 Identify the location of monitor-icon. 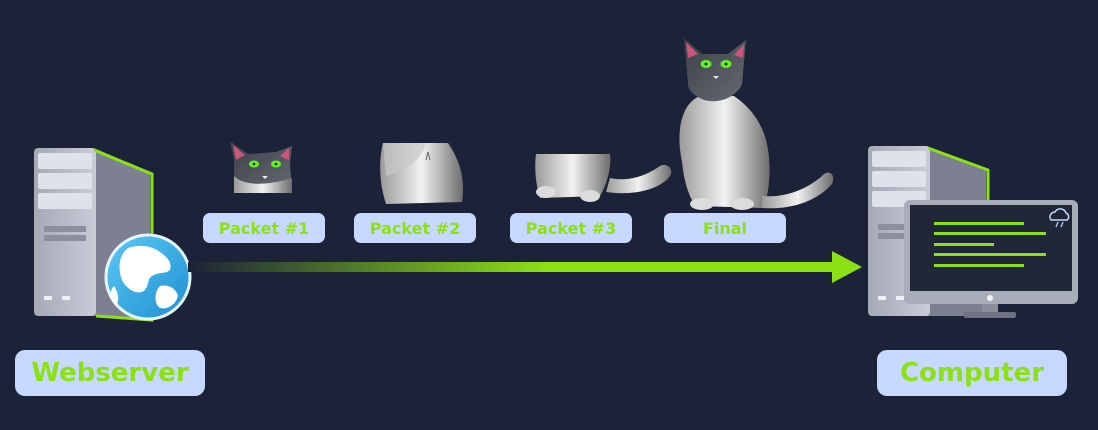
(991, 259).